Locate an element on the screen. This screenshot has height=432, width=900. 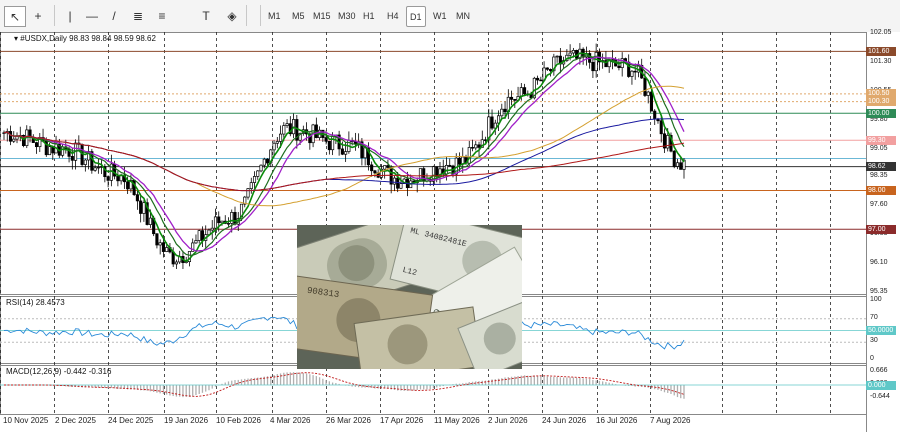
price-level-box: 98.00 is located at coordinates (881, 191).